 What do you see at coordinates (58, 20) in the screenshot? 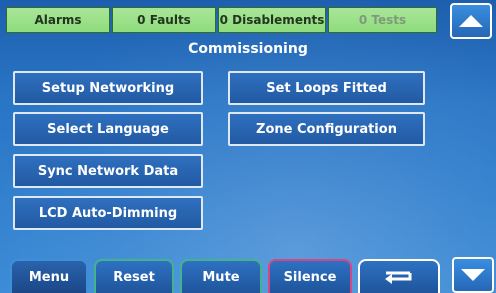
I see `alarms-indicator: Alarms` at bounding box center [58, 20].